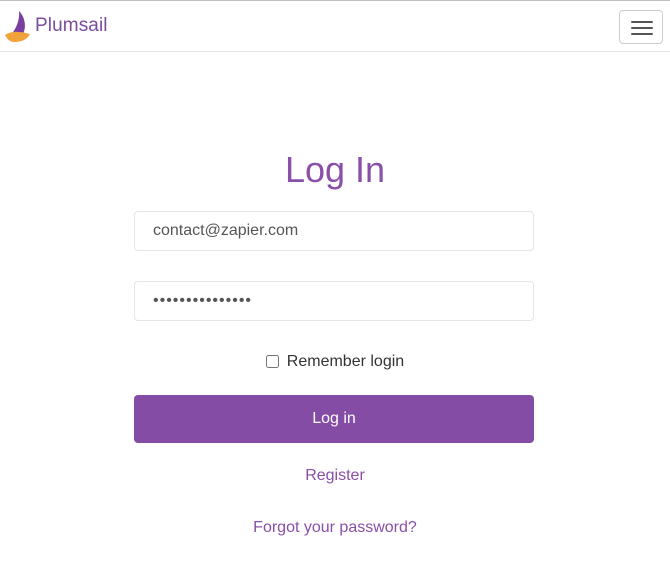  I want to click on email-input, so click(334, 231).